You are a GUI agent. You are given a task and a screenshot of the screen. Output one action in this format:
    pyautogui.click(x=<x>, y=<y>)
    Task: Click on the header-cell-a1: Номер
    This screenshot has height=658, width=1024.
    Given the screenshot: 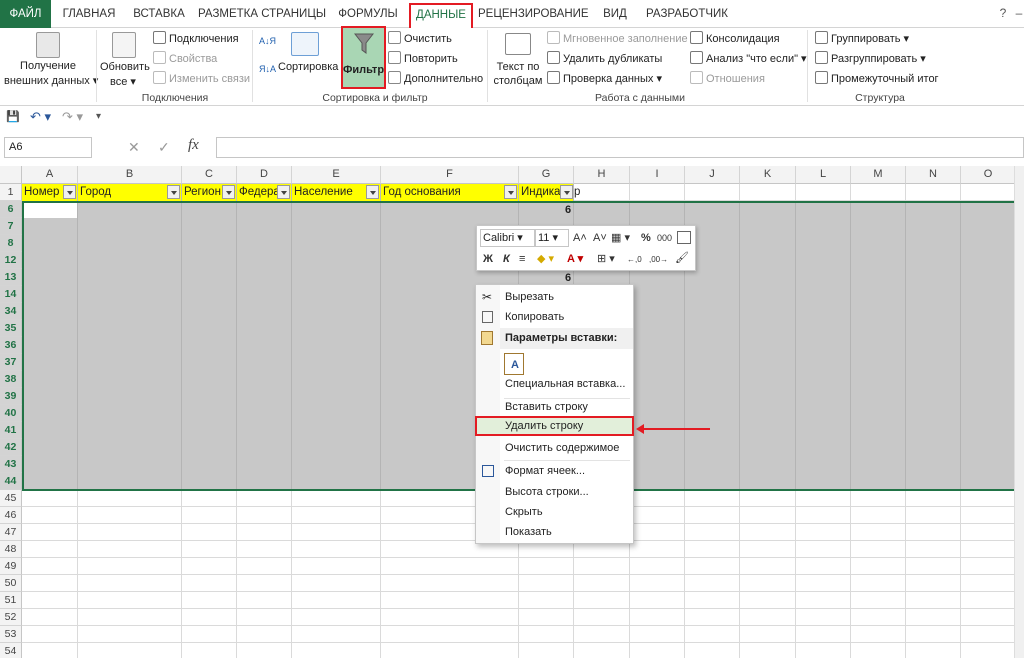 What is the action you would take?
    pyautogui.click(x=50, y=192)
    